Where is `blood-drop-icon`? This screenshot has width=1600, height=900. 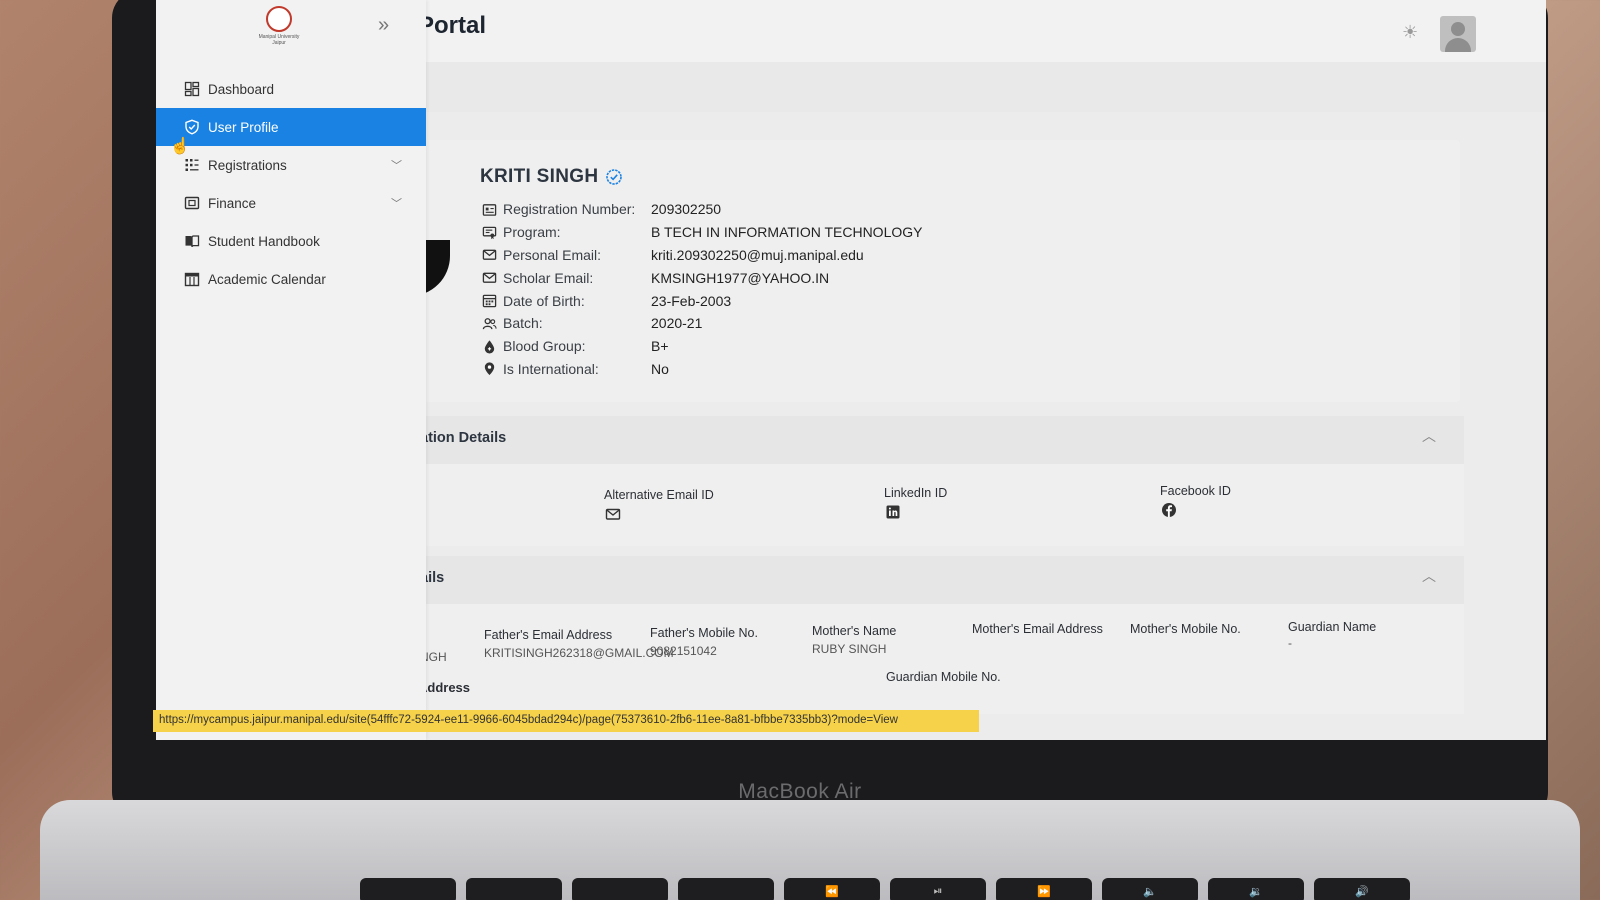
blood-drop-icon is located at coordinates (489, 346).